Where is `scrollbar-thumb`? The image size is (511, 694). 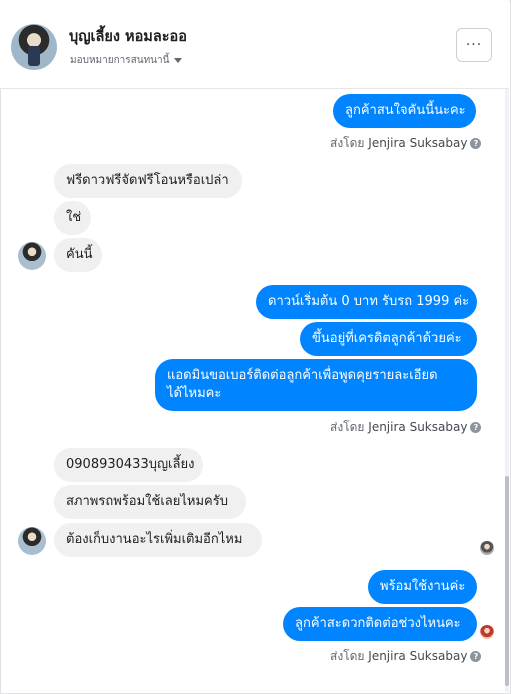
scrollbar-thumb is located at coordinates (507, 581).